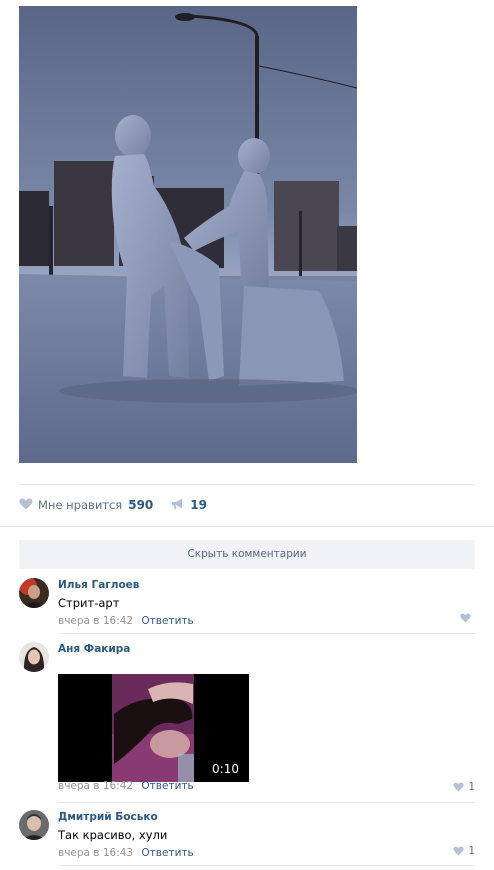 This screenshot has width=494, height=870. I want to click on like-count: 590, so click(141, 505).